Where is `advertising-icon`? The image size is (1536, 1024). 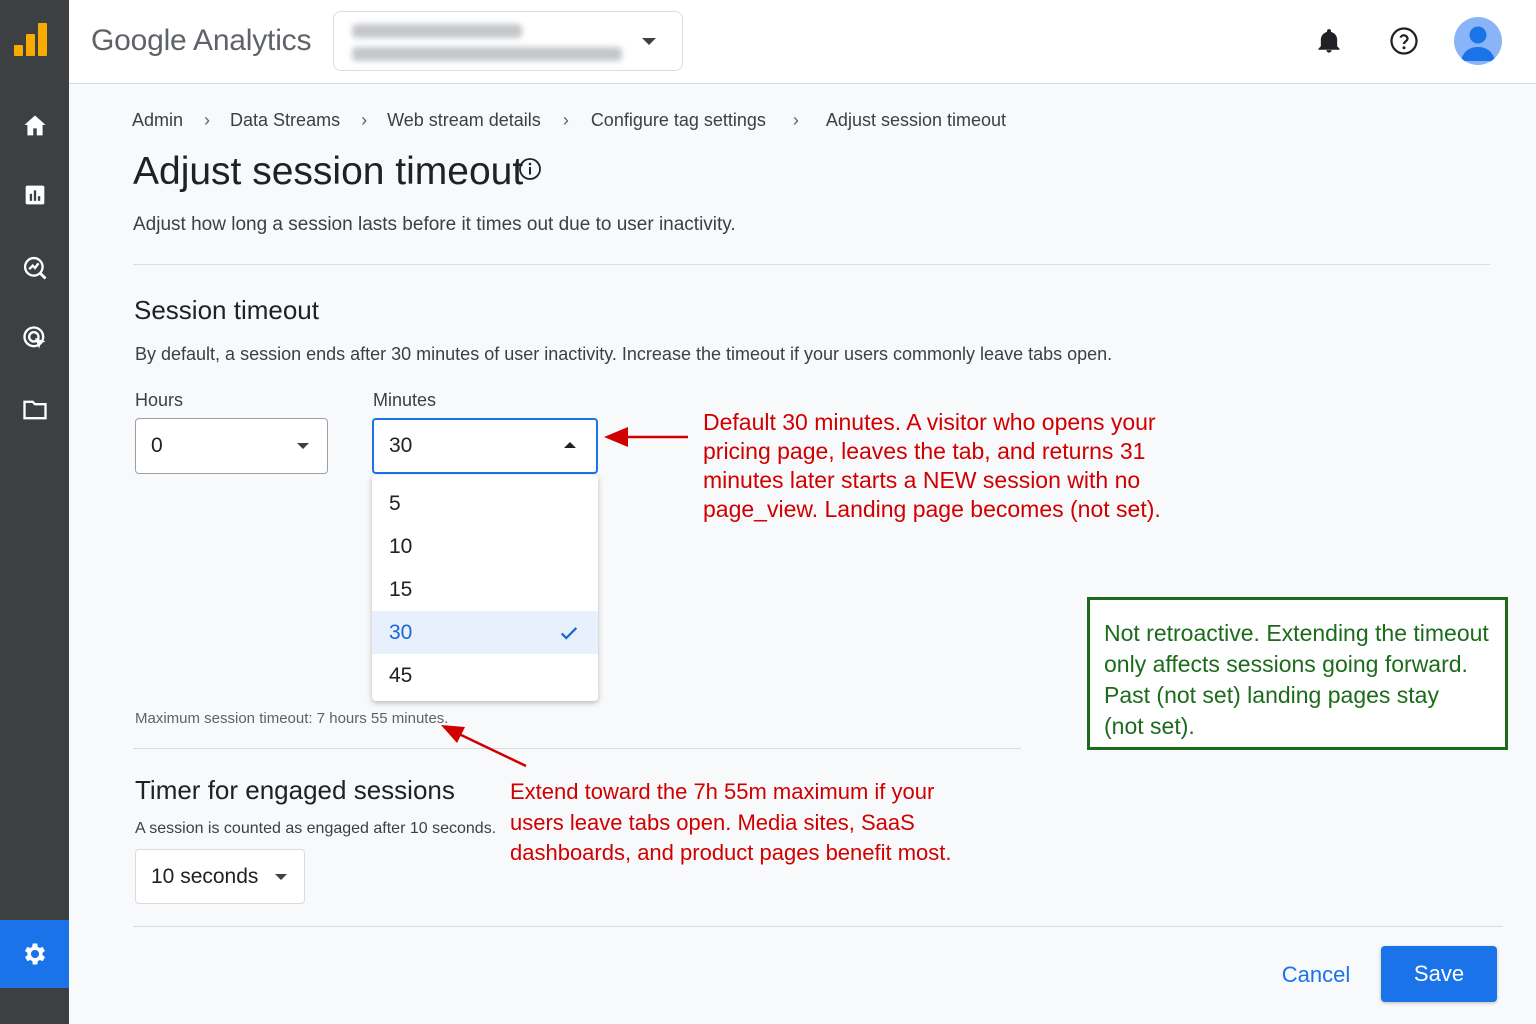
advertising-icon is located at coordinates (34, 338).